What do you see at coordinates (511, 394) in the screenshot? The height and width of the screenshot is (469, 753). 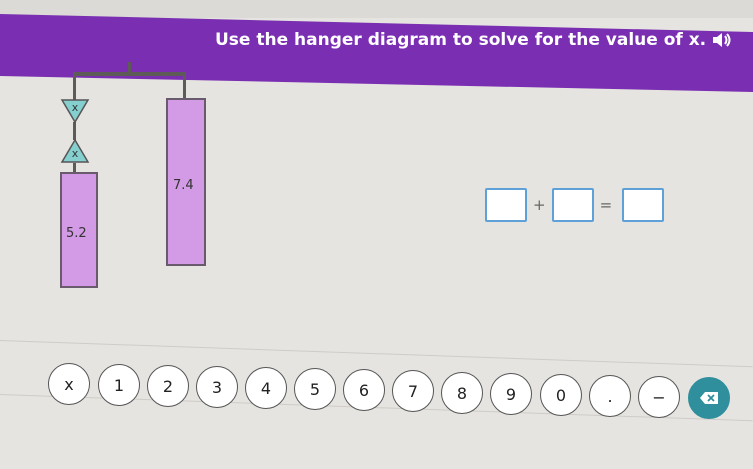 I see `key-9: 9` at bounding box center [511, 394].